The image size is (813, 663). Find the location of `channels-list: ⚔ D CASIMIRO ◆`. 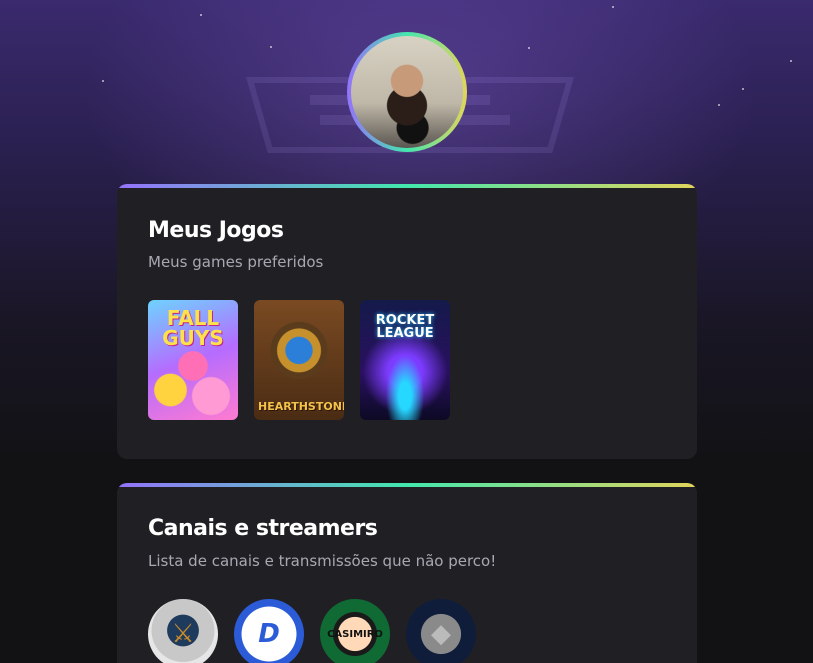

channels-list: ⚔ D CASIMIRO ◆ is located at coordinates (312, 631).